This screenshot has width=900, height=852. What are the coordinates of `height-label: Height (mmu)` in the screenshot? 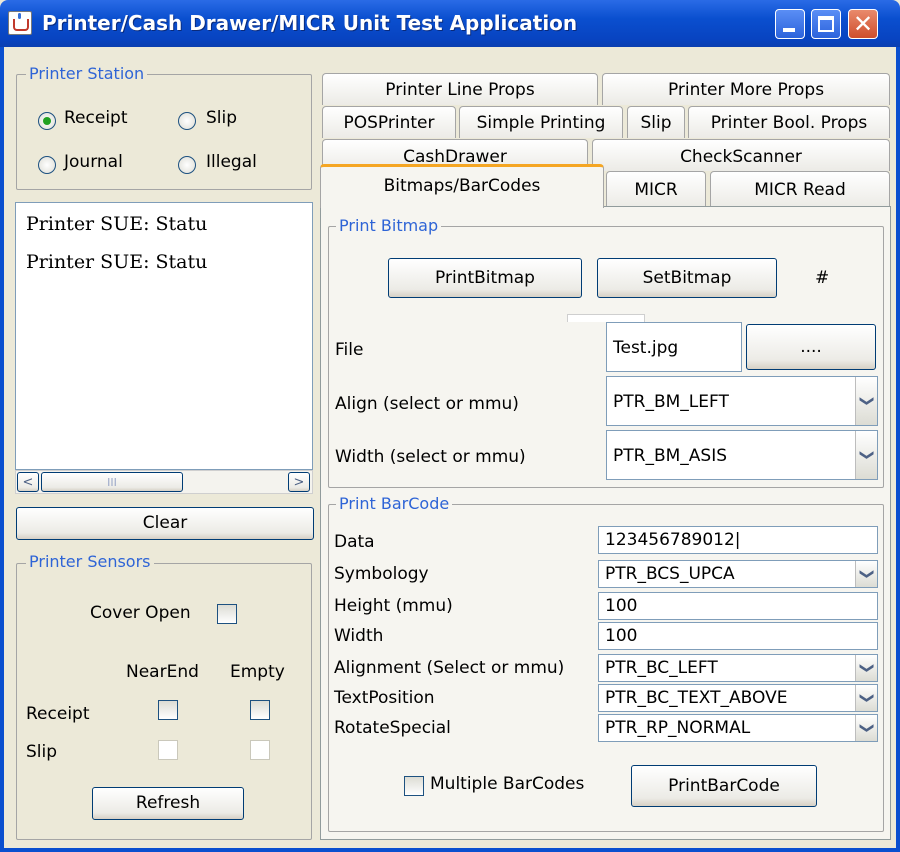 It's located at (393, 606).